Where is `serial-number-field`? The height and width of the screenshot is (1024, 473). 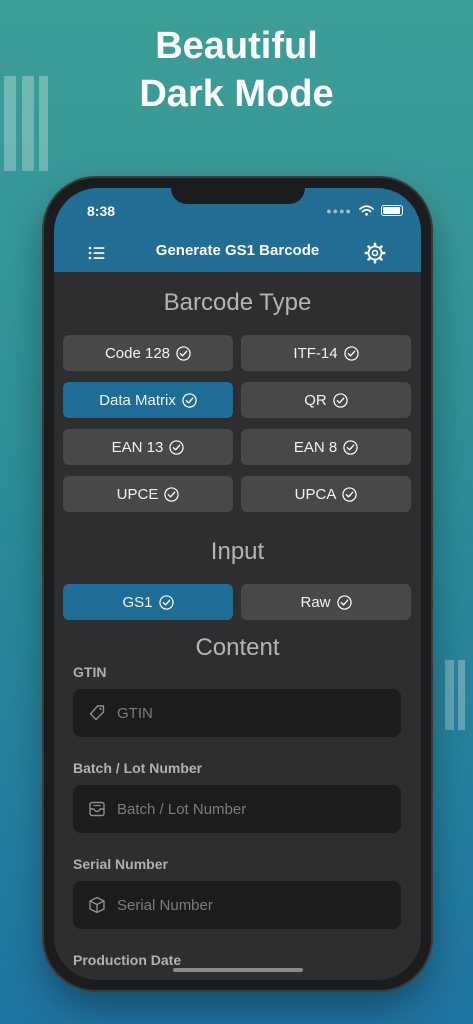 serial-number-field is located at coordinates (237, 905).